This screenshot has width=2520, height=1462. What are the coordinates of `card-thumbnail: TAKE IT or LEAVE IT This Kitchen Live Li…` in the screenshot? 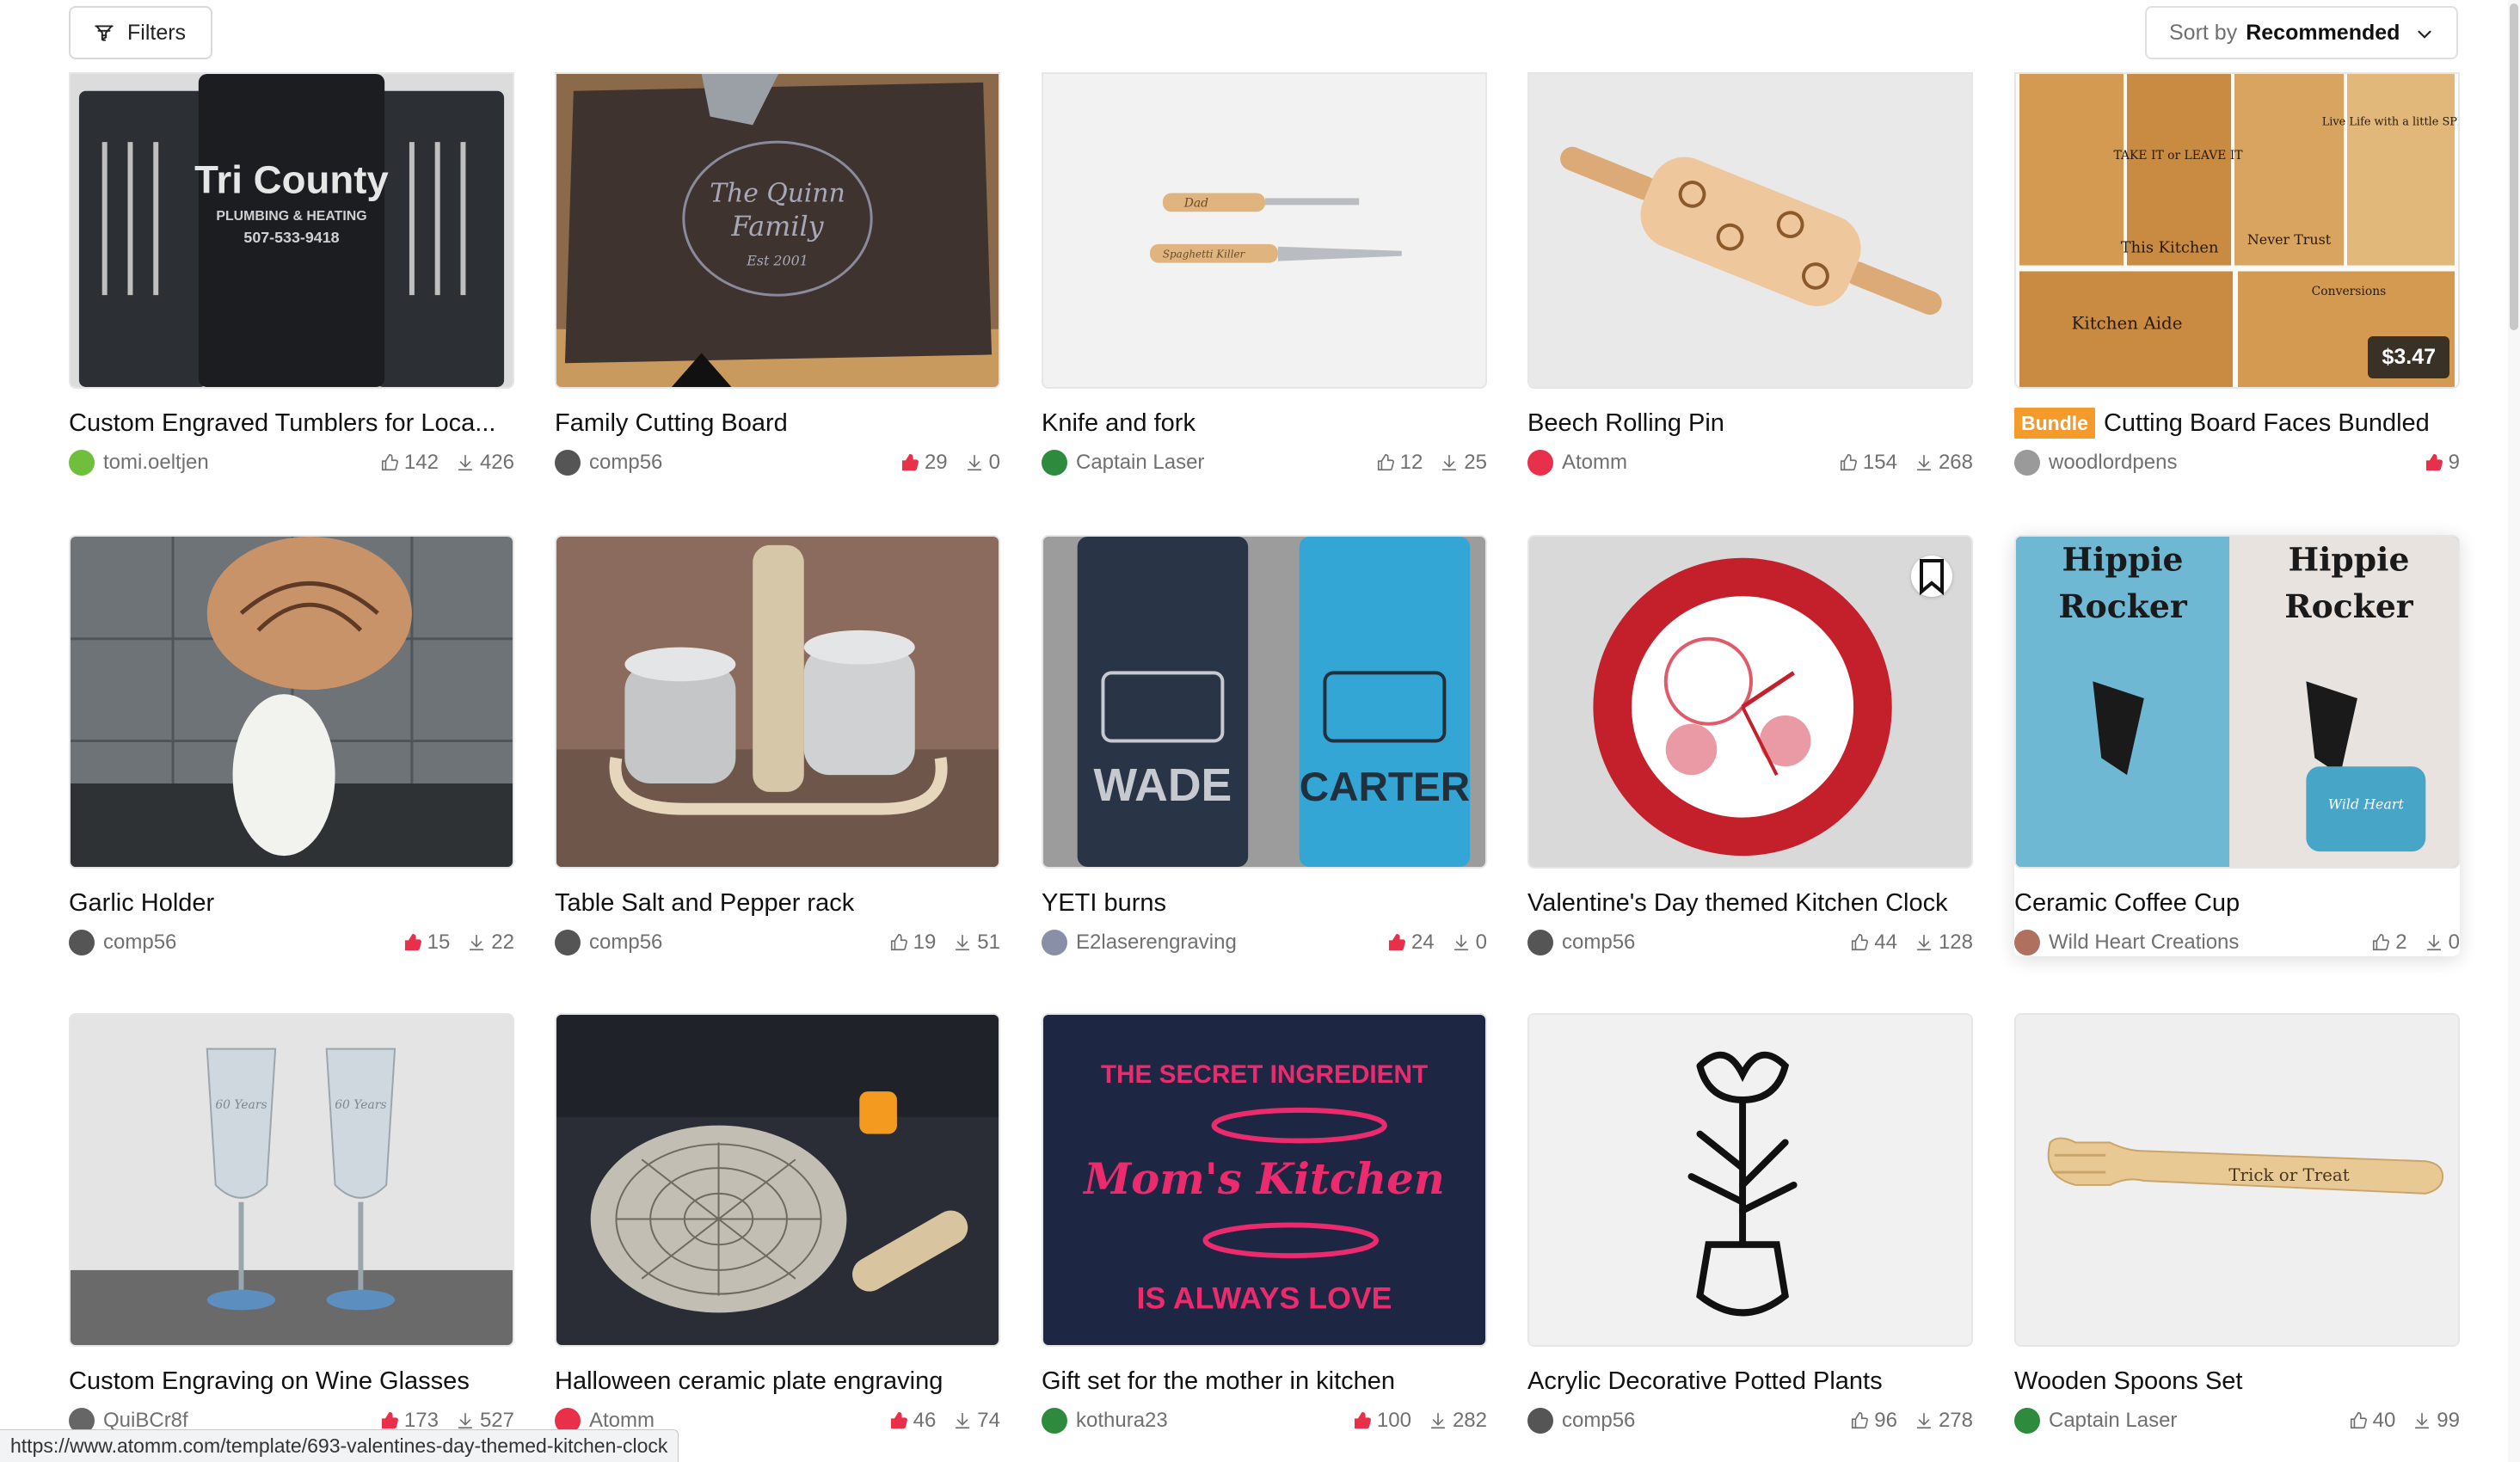 It's located at (2237, 230).